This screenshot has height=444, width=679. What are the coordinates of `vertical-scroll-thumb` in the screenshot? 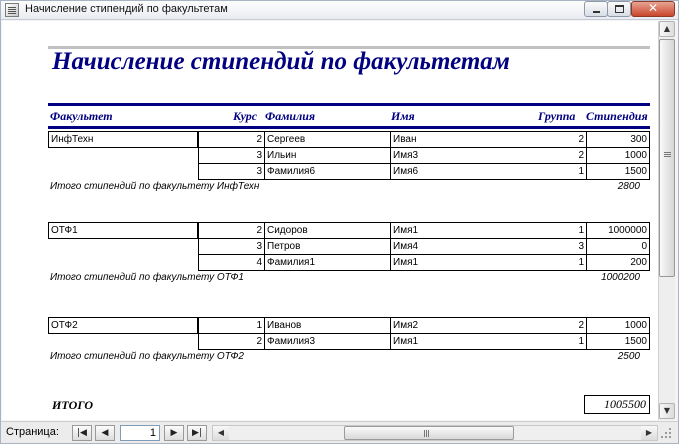 It's located at (667, 158).